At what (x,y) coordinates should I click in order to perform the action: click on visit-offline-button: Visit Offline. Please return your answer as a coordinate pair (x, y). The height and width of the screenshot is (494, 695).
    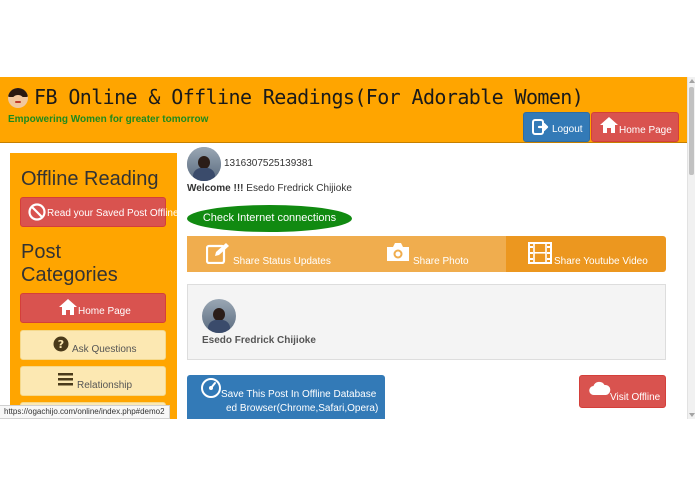
    Looking at the image, I should click on (622, 391).